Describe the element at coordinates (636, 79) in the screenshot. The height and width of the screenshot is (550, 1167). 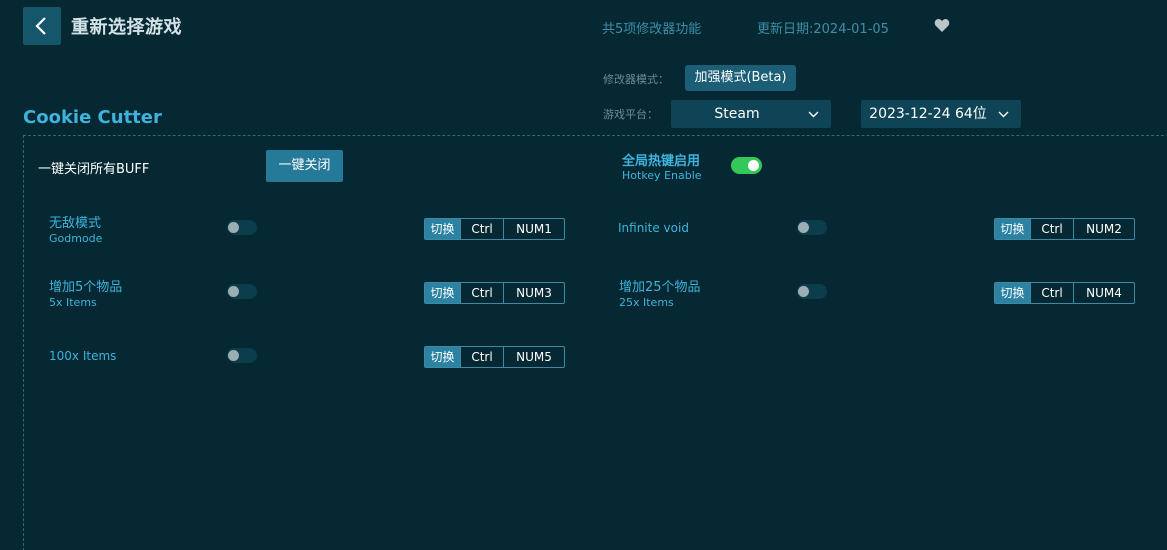
I see `mode-label: 修改器模式：` at that location.